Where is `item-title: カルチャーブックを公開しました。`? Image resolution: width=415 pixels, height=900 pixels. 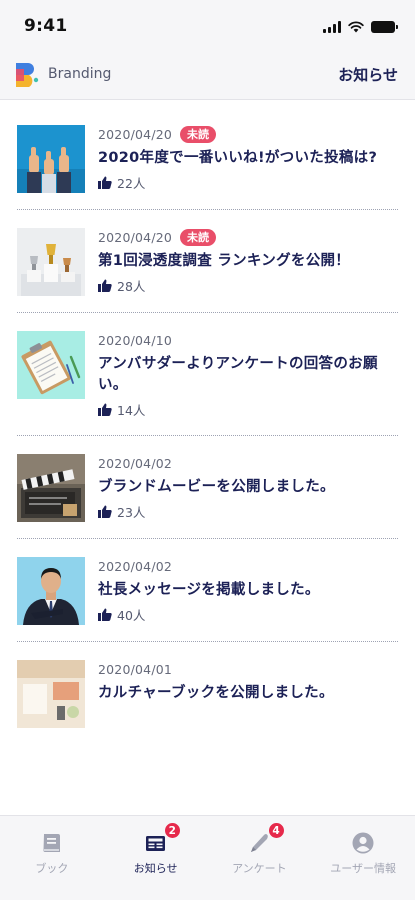 item-title: カルチャーブックを公開しました。 is located at coordinates (216, 693).